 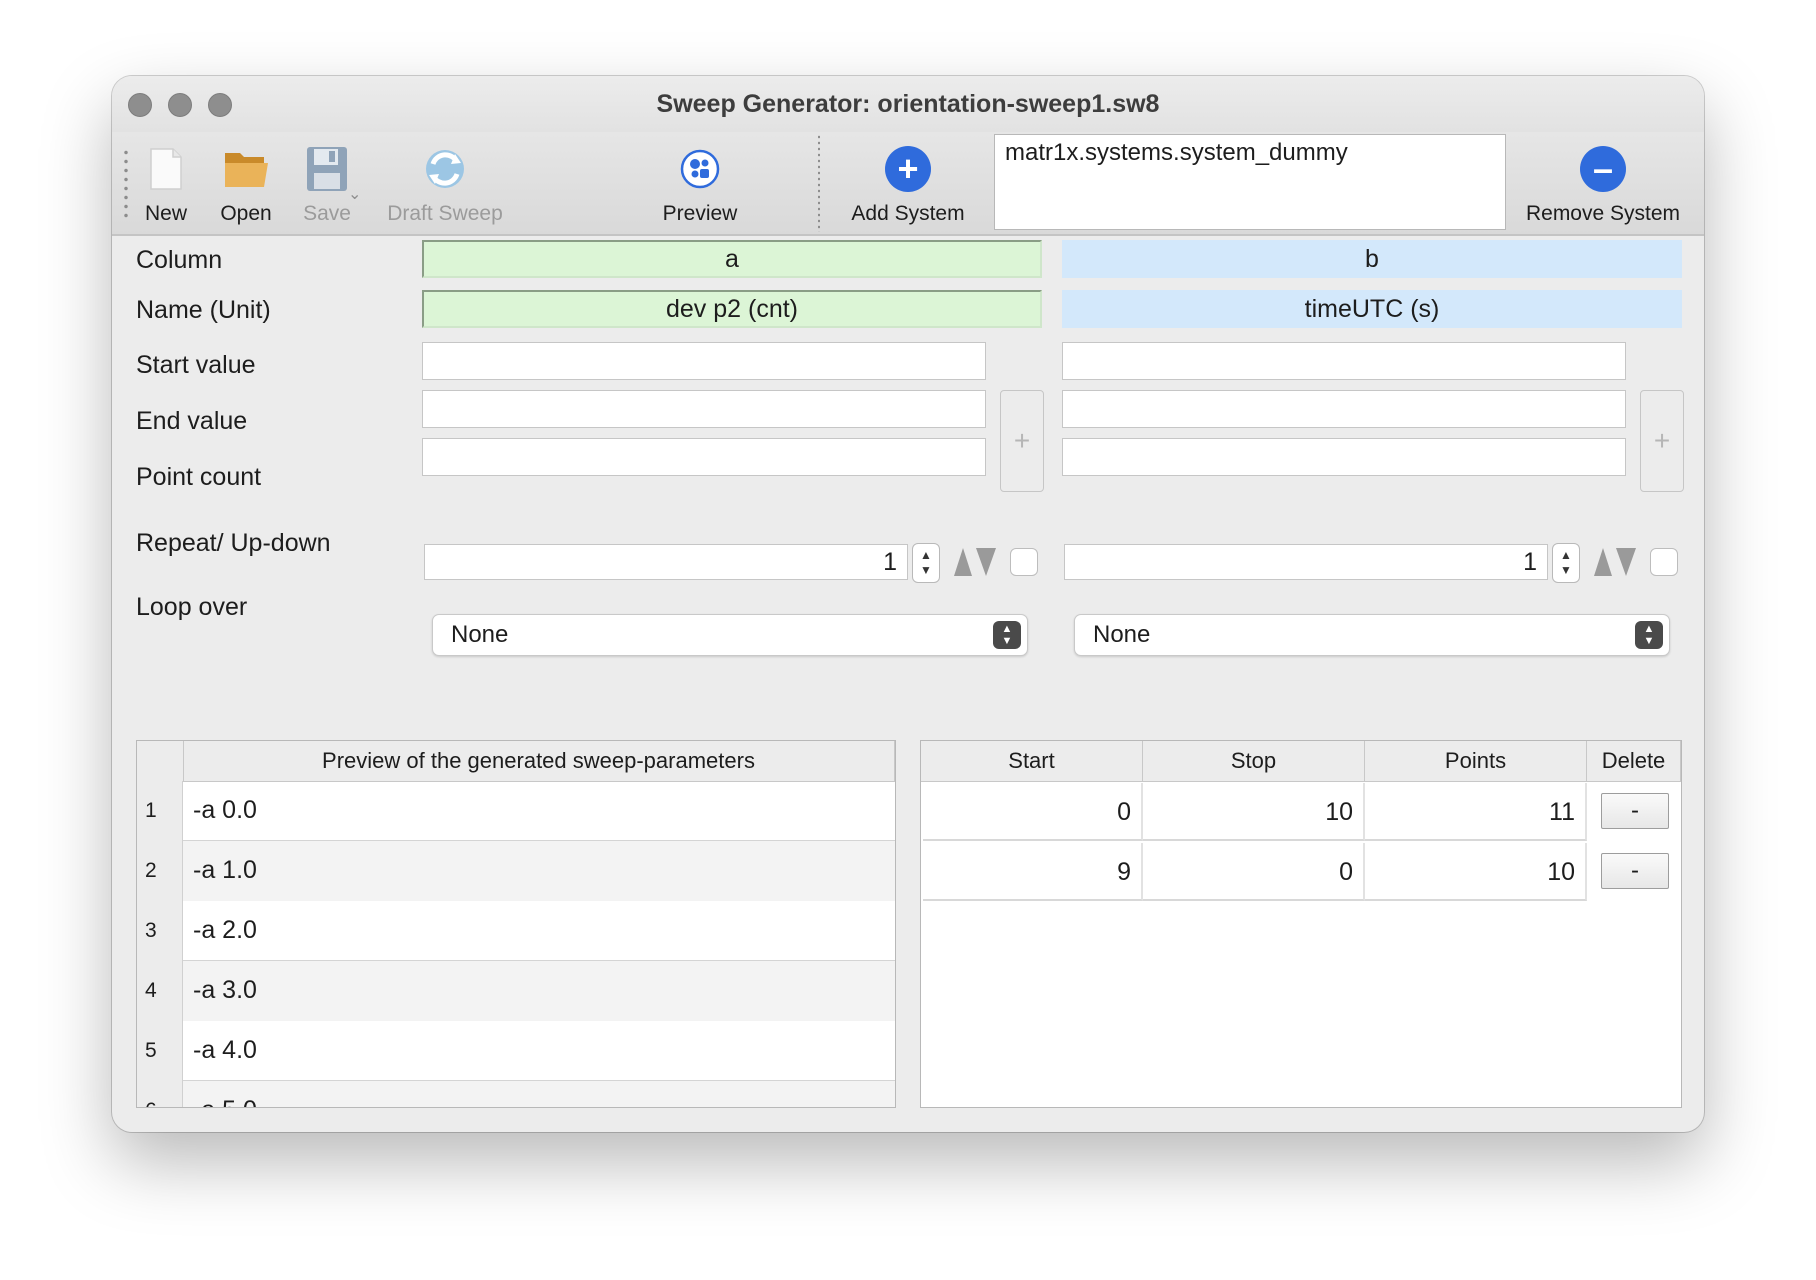 What do you see at coordinates (1024, 562) in the screenshot?
I see `column-a-updown-checkbox` at bounding box center [1024, 562].